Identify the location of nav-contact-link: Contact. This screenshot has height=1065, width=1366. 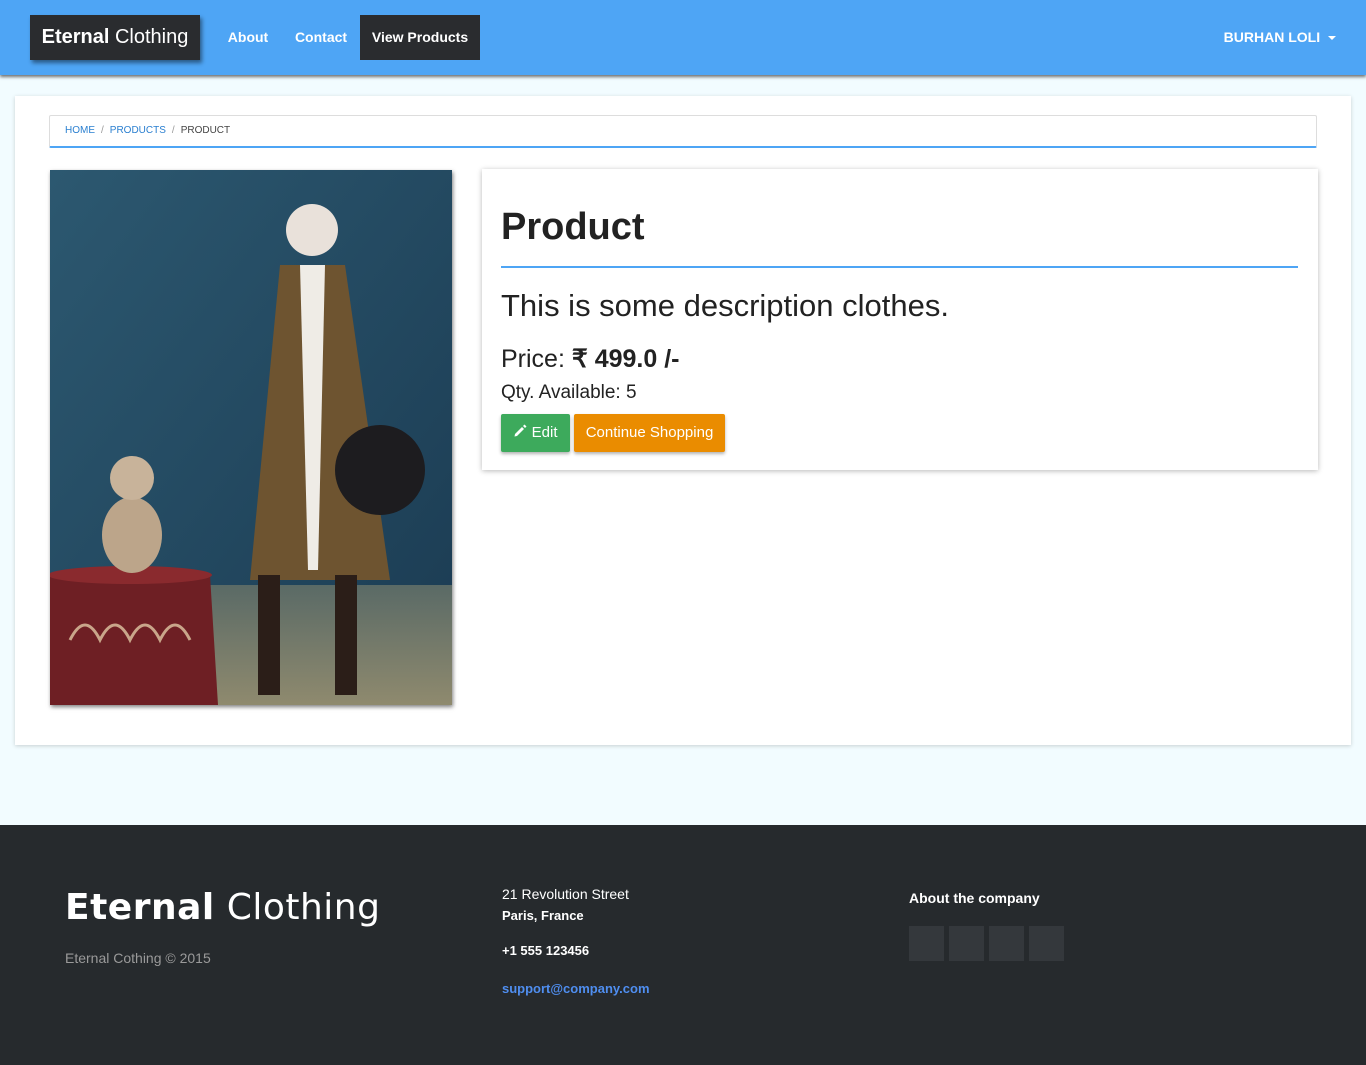
(321, 37).